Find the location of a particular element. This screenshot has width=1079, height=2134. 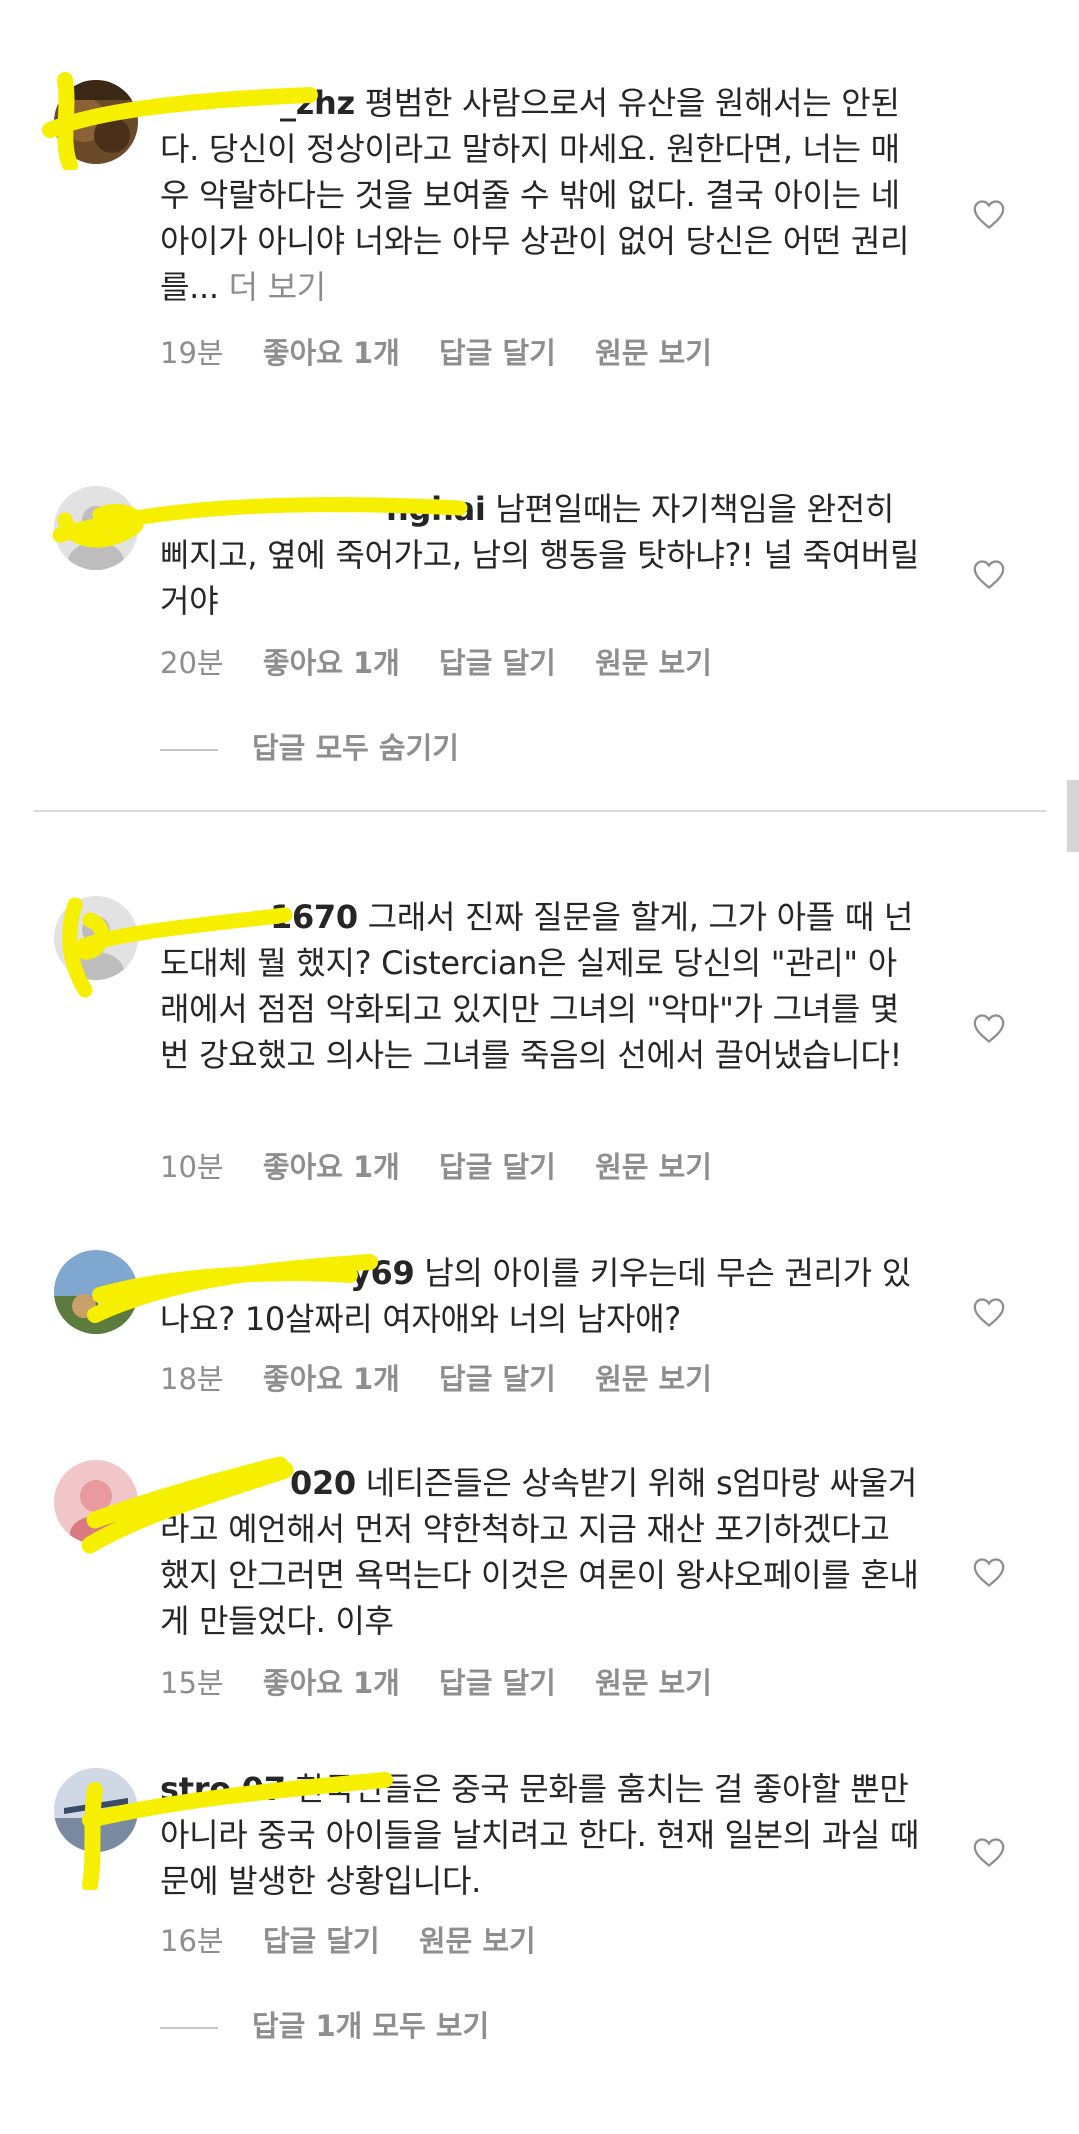

comment-username: y69 is located at coordinates (382, 1273).